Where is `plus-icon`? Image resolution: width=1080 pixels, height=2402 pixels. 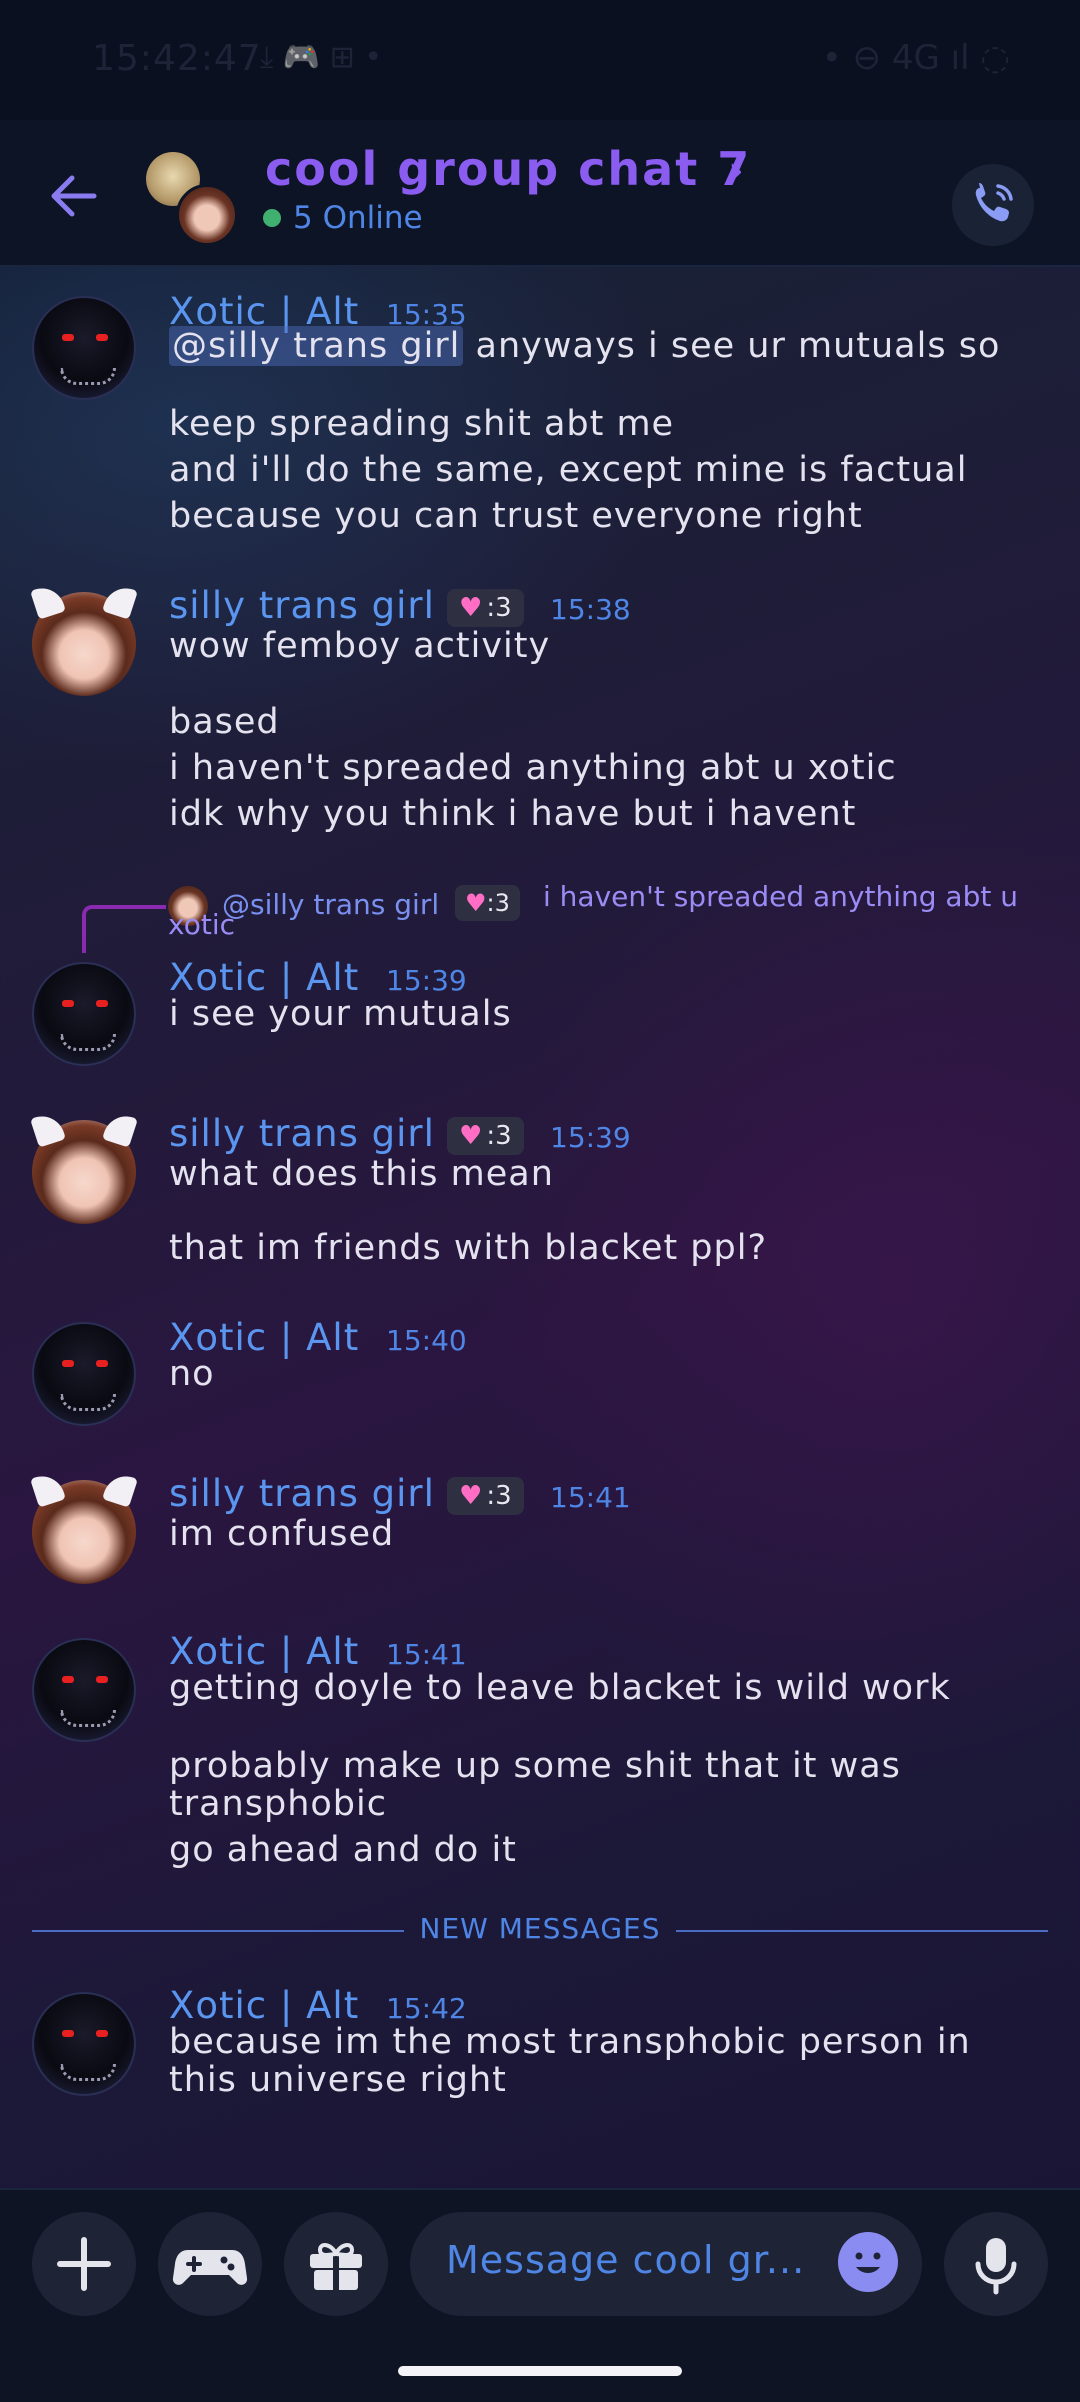 plus-icon is located at coordinates (84, 2264).